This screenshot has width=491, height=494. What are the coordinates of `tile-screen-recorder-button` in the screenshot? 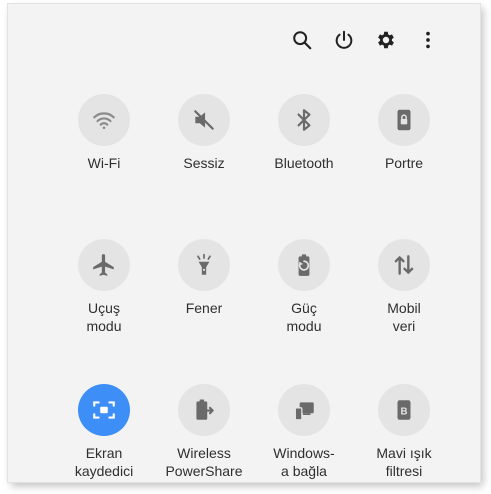 It's located at (104, 410).